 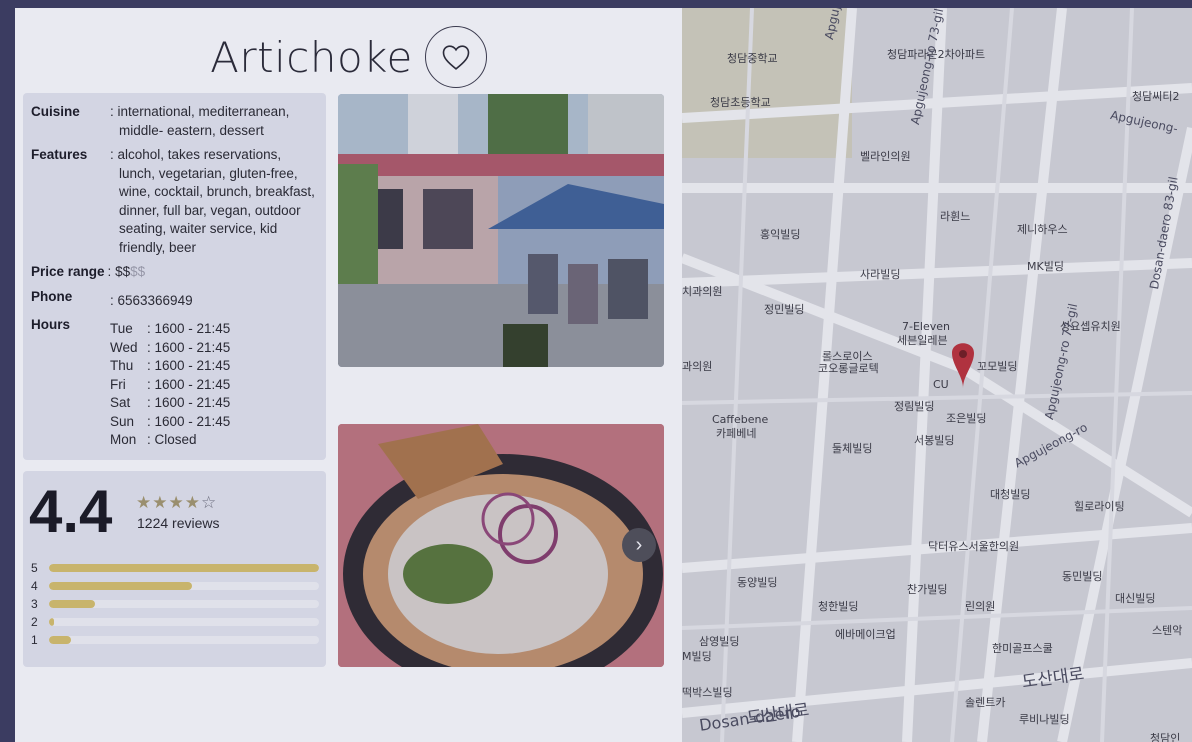 I want to click on hours-row-sat: Sat : 1600 - 21:45, so click(x=170, y=403).